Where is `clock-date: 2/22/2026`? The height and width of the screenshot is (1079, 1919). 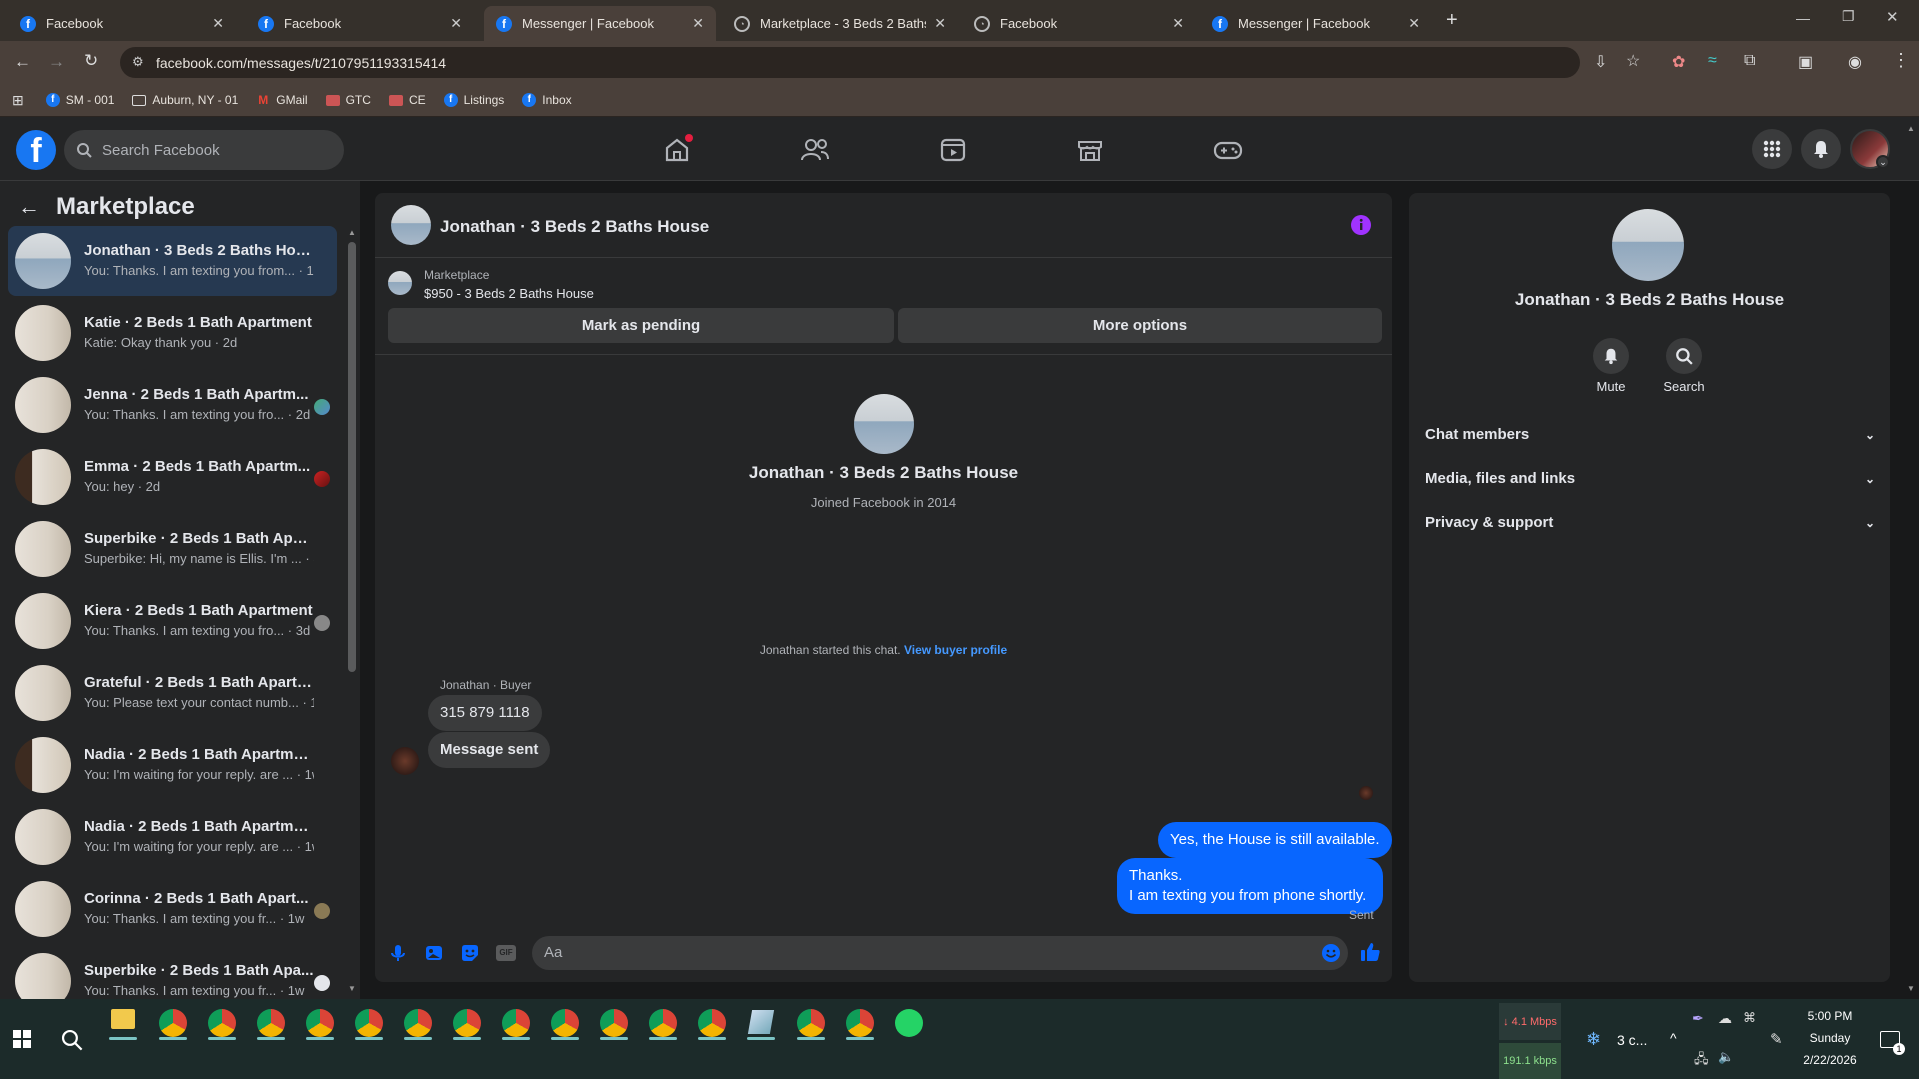 clock-date: 2/22/2026 is located at coordinates (1830, 1060).